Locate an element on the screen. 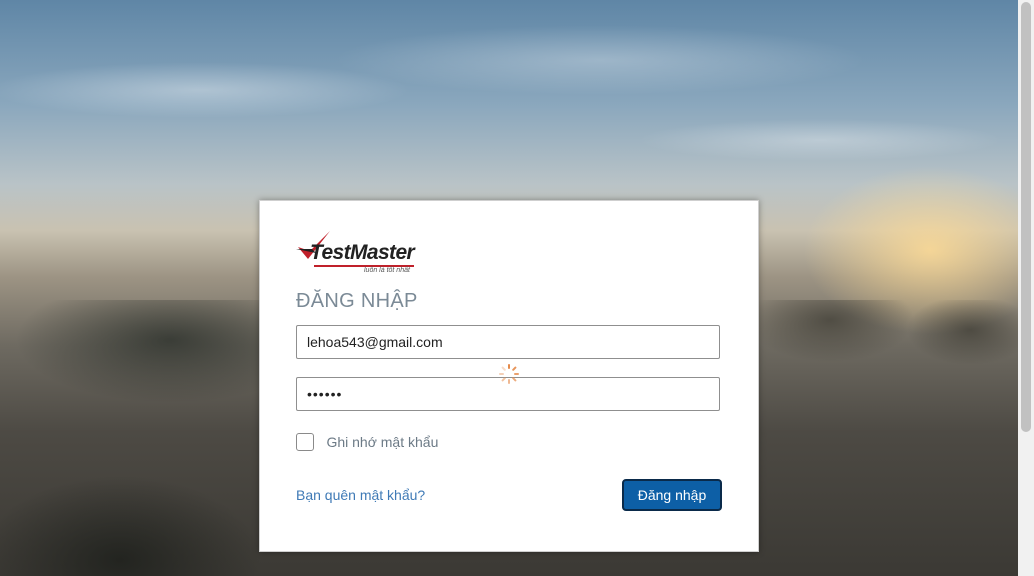  testmaster-logo: TestMaster luôn là tốt nhất is located at coordinates (358, 253).